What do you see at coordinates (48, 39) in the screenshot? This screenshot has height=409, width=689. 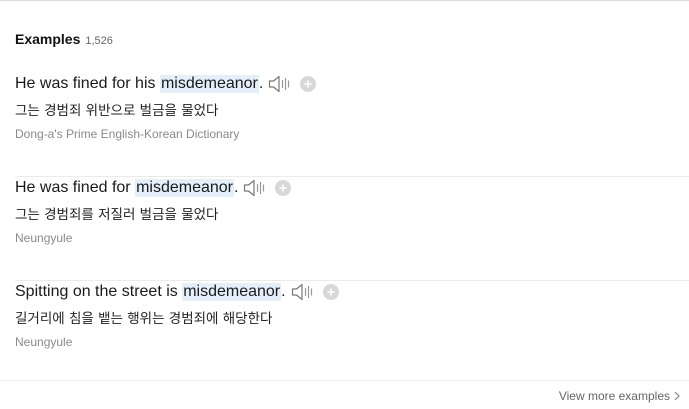 I see `examples-title: Examples` at bounding box center [48, 39].